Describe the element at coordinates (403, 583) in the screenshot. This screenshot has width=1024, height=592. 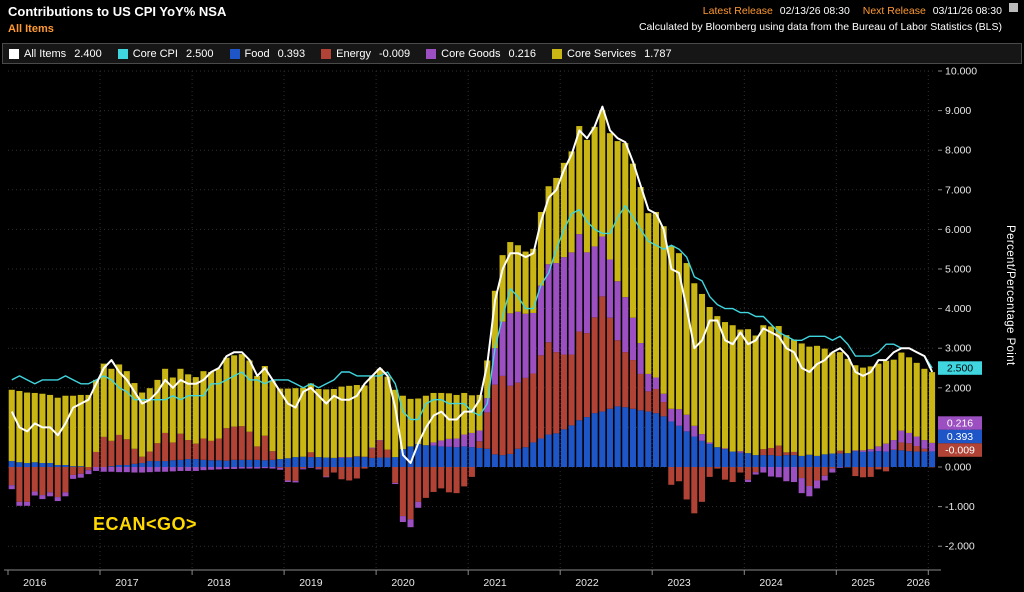
I see `svg-text: 2020` at that location.